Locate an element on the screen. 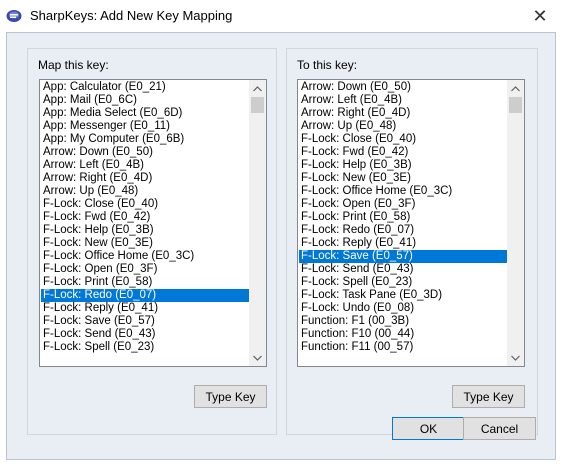 The width and height of the screenshot is (563, 466). list-item: App: Messenger (E0_11) is located at coordinates (145, 126).